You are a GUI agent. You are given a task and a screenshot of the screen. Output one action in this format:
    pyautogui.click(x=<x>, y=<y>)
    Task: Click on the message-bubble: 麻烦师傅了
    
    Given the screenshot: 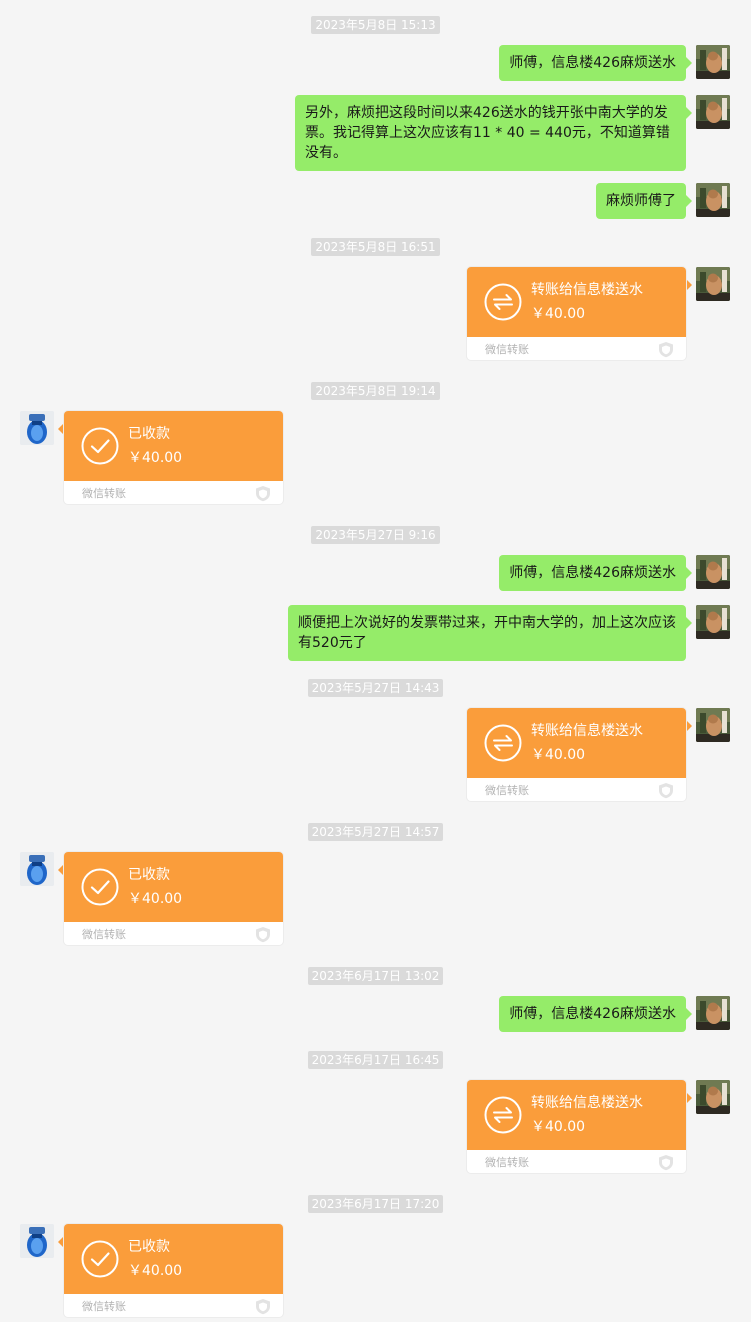 What is the action you would take?
    pyautogui.click(x=644, y=201)
    